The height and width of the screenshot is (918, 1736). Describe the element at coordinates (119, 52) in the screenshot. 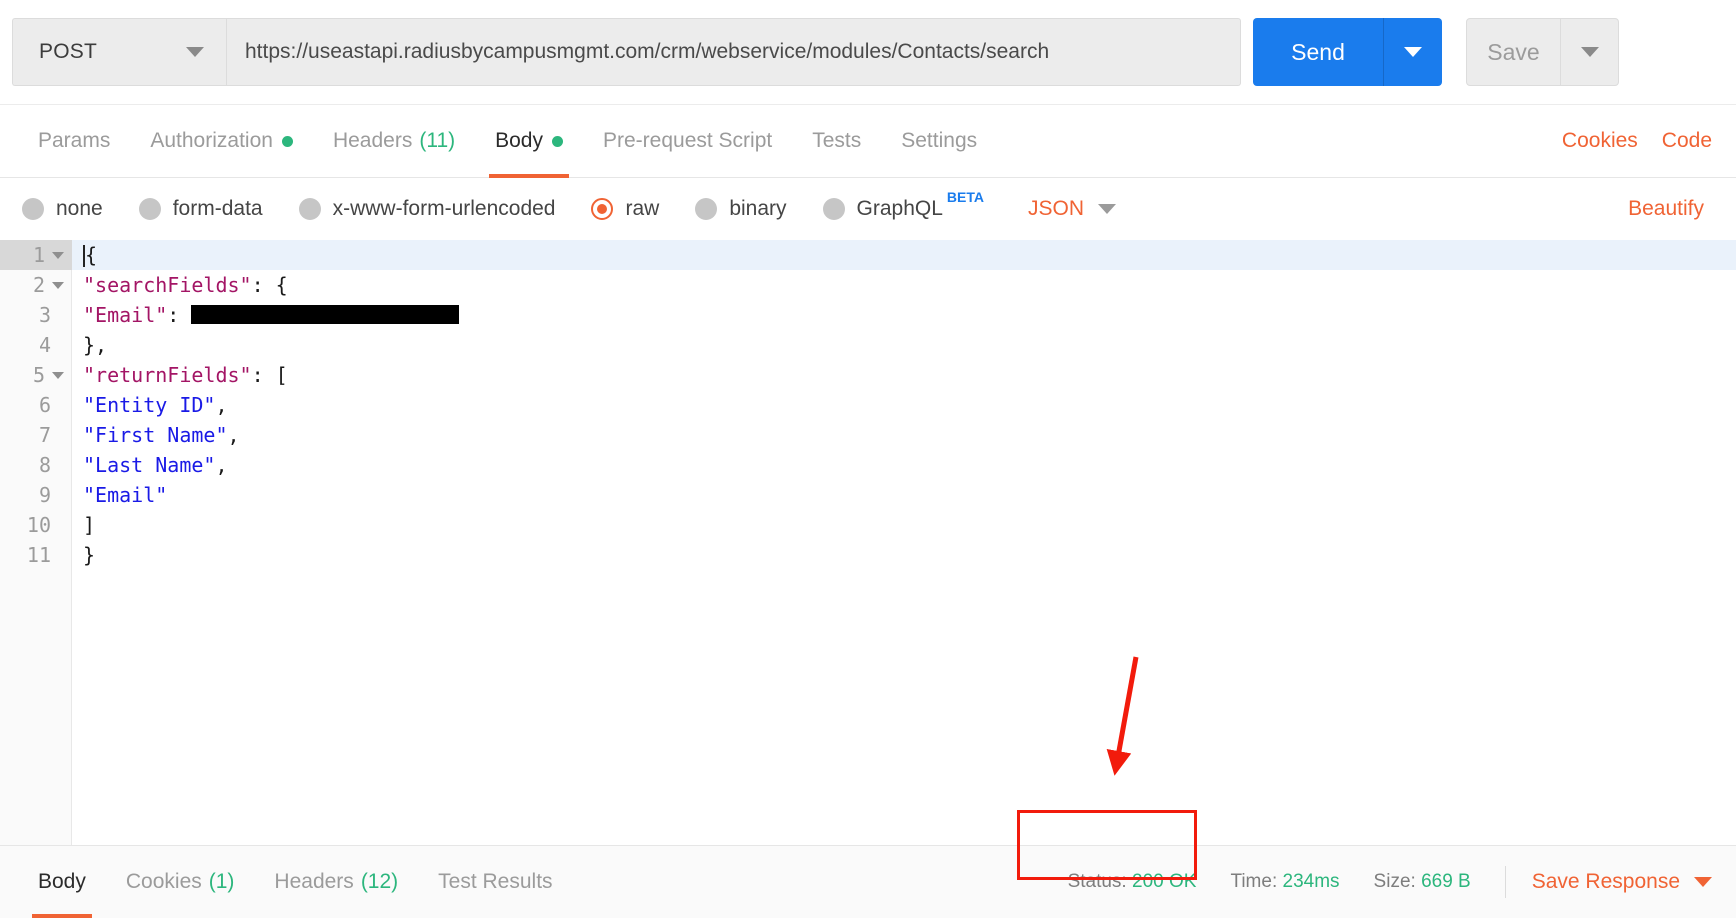

I see `http-method-select: POST` at that location.